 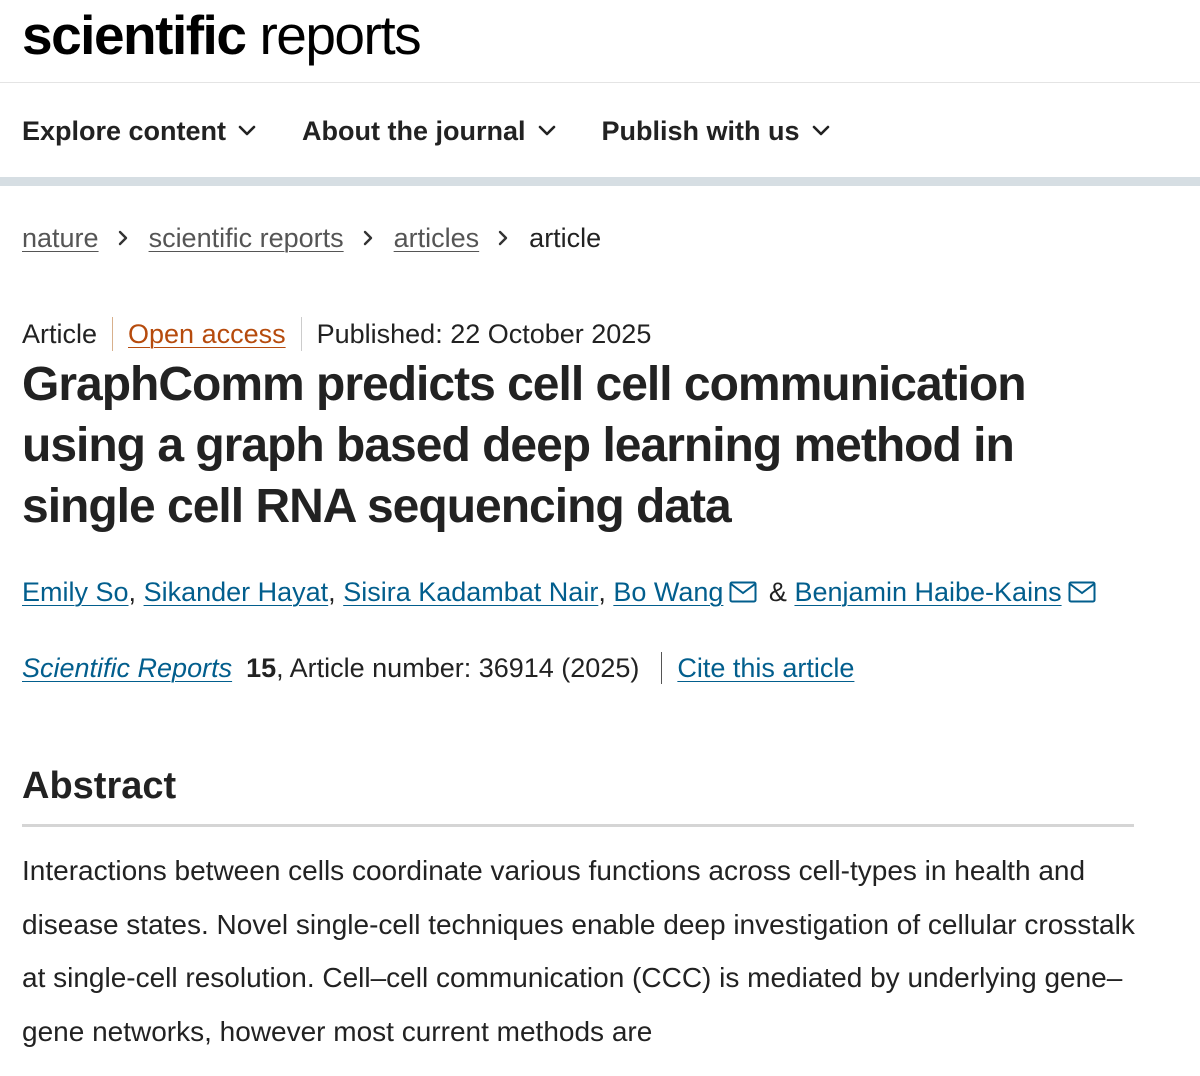 What do you see at coordinates (565, 237) in the screenshot?
I see `breadcrumb-current: article` at bounding box center [565, 237].